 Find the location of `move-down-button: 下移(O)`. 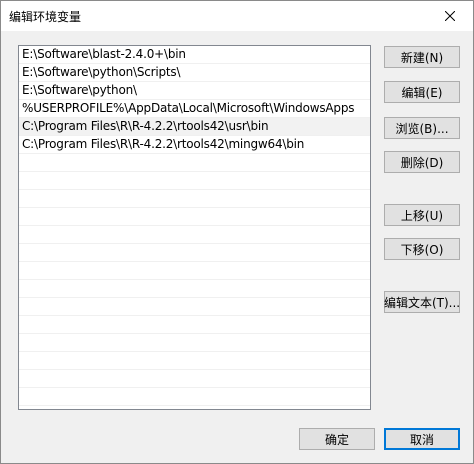

move-down-button: 下移(O) is located at coordinates (422, 249).